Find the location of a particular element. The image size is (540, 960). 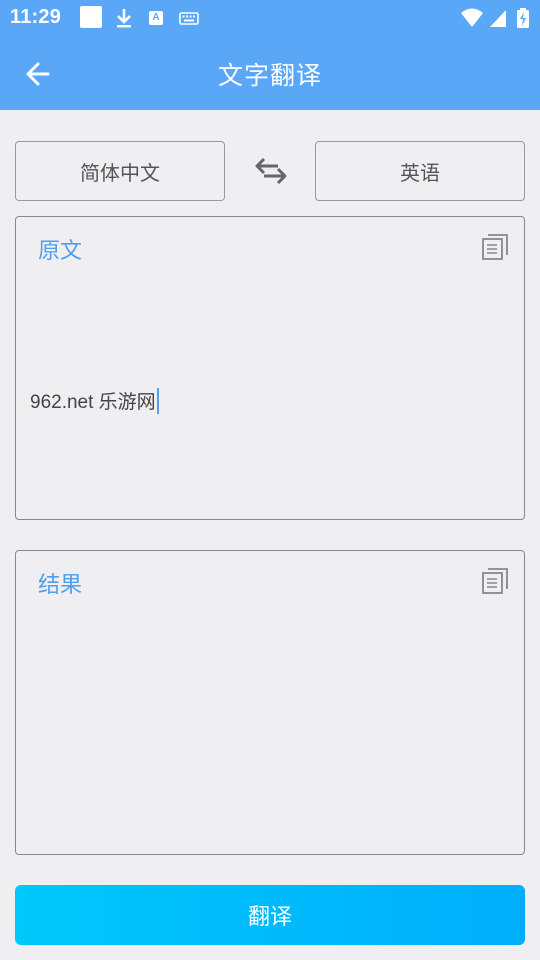

translate-button-label: 翻译 is located at coordinates (269, 917).